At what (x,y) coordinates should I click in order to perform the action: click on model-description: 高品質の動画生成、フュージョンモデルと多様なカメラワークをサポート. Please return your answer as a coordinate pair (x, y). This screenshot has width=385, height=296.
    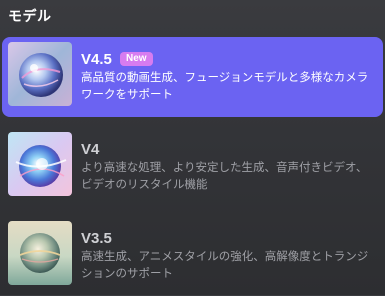
    Looking at the image, I should click on (225, 86).